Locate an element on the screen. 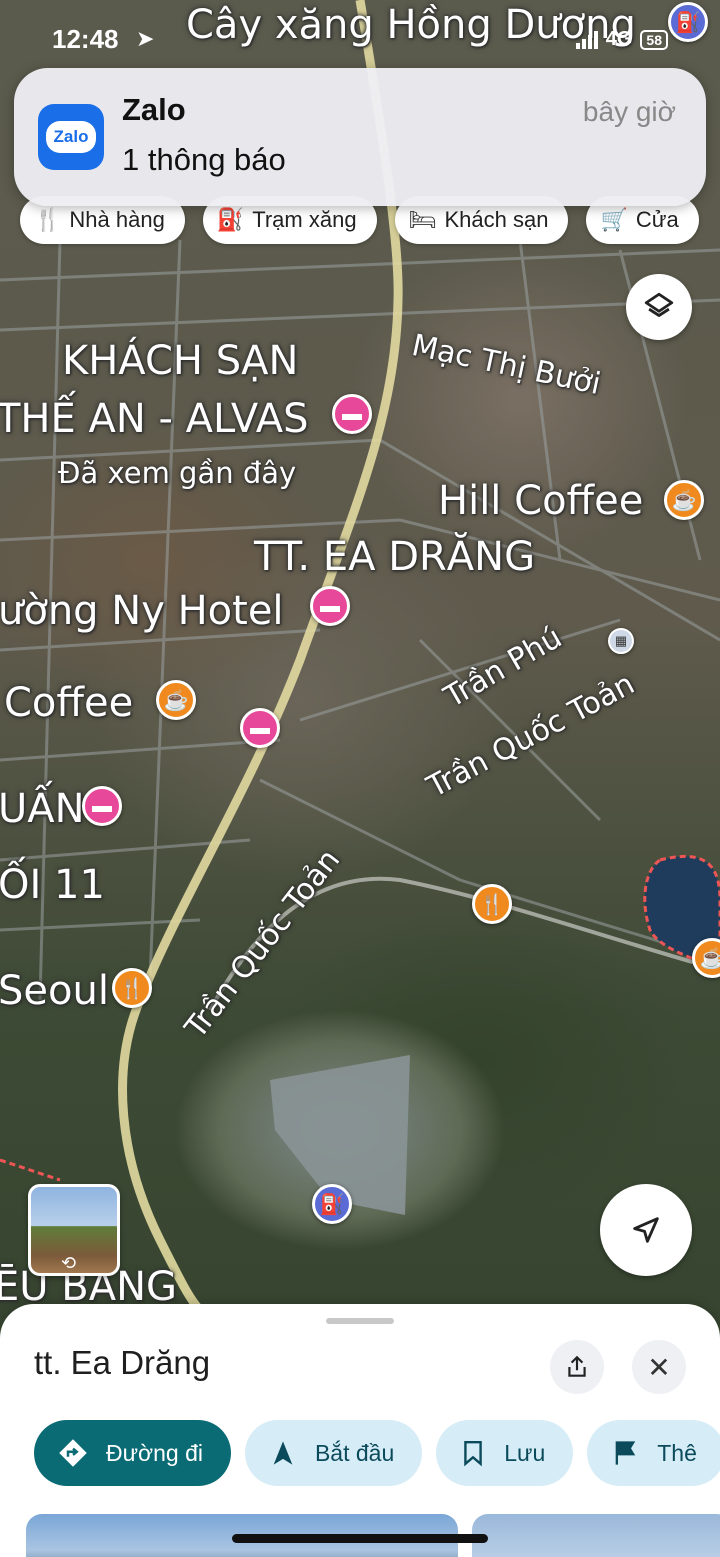 Image resolution: width=720 pixels, height=1557 pixels. notification-title: Zalo is located at coordinates (154, 109).